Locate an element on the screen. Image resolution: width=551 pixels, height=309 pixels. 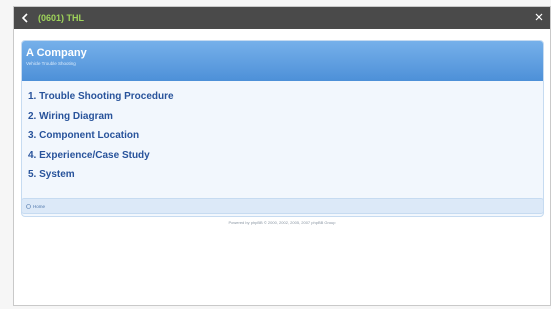
home-icon is located at coordinates (28, 206).